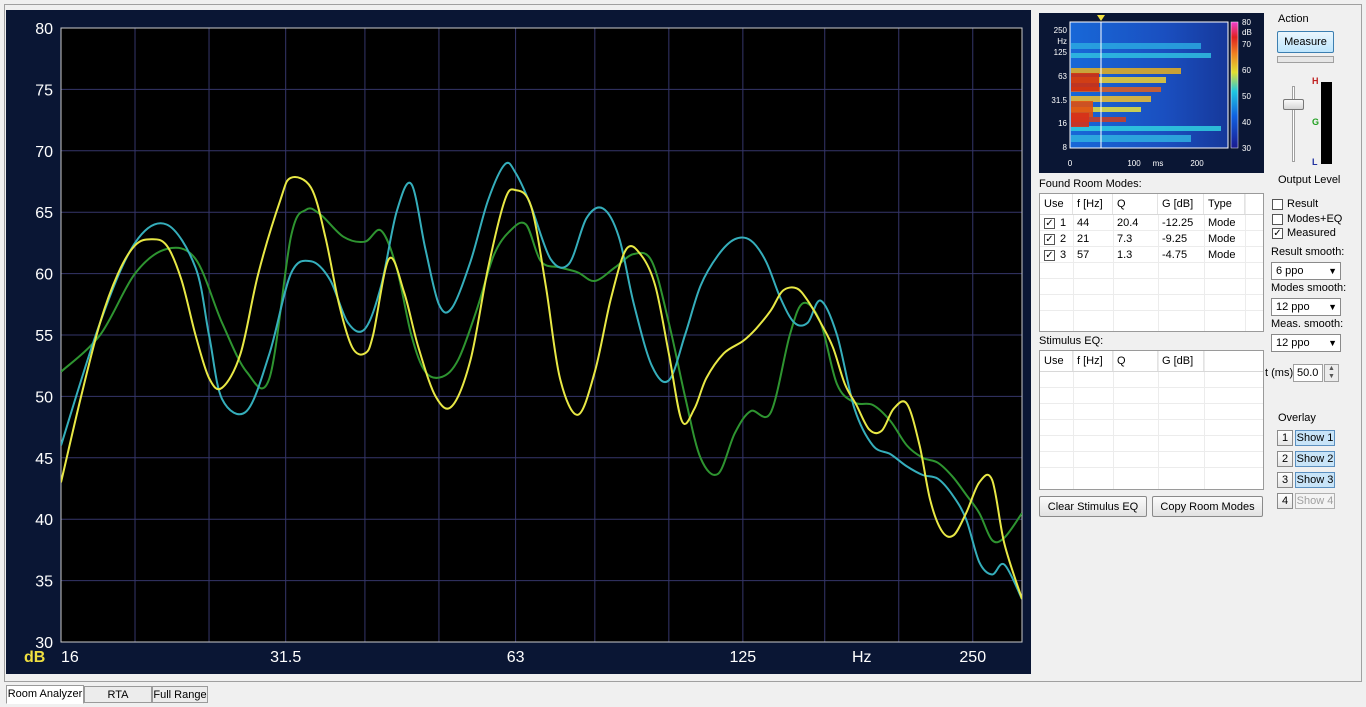  I want to click on result-smooth-label: Result smooth:, so click(1308, 252).